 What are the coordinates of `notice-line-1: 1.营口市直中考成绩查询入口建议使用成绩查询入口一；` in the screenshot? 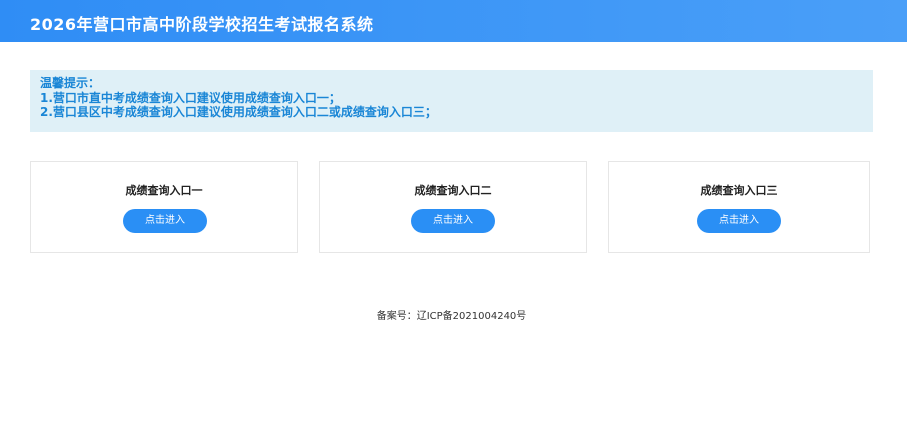 It's located at (190, 97).